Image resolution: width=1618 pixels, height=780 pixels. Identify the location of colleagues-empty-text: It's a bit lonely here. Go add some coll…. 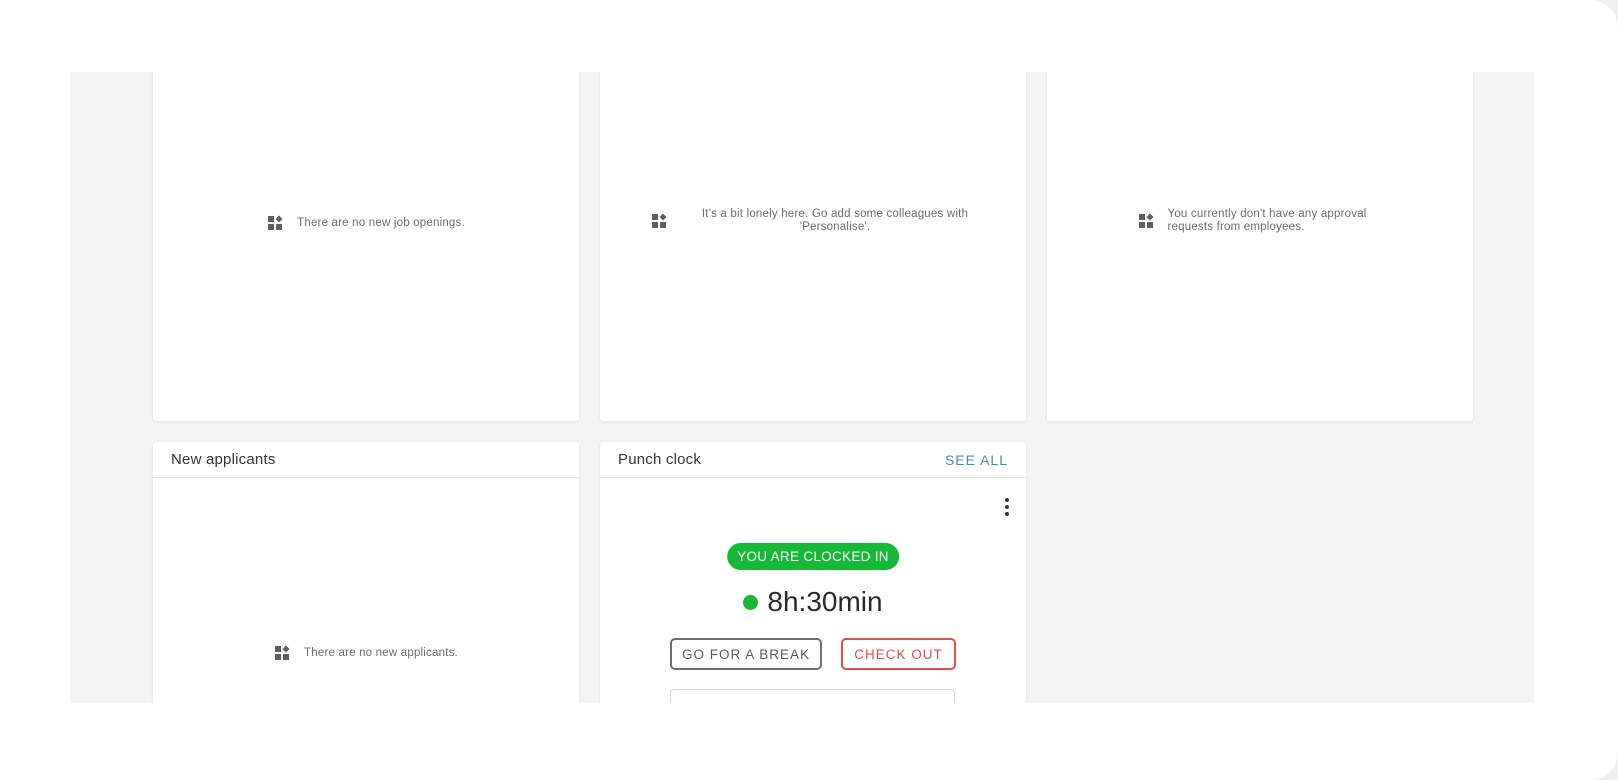
(835, 220).